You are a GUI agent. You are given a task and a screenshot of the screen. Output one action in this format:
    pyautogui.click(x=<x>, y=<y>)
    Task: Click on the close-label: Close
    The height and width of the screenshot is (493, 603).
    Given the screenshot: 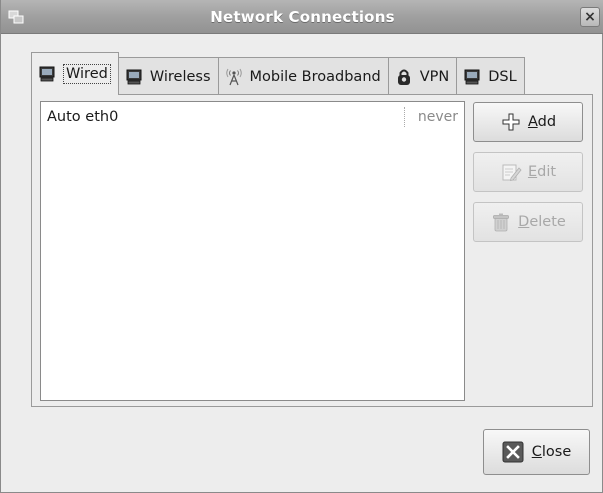 What is the action you would take?
    pyautogui.click(x=551, y=452)
    